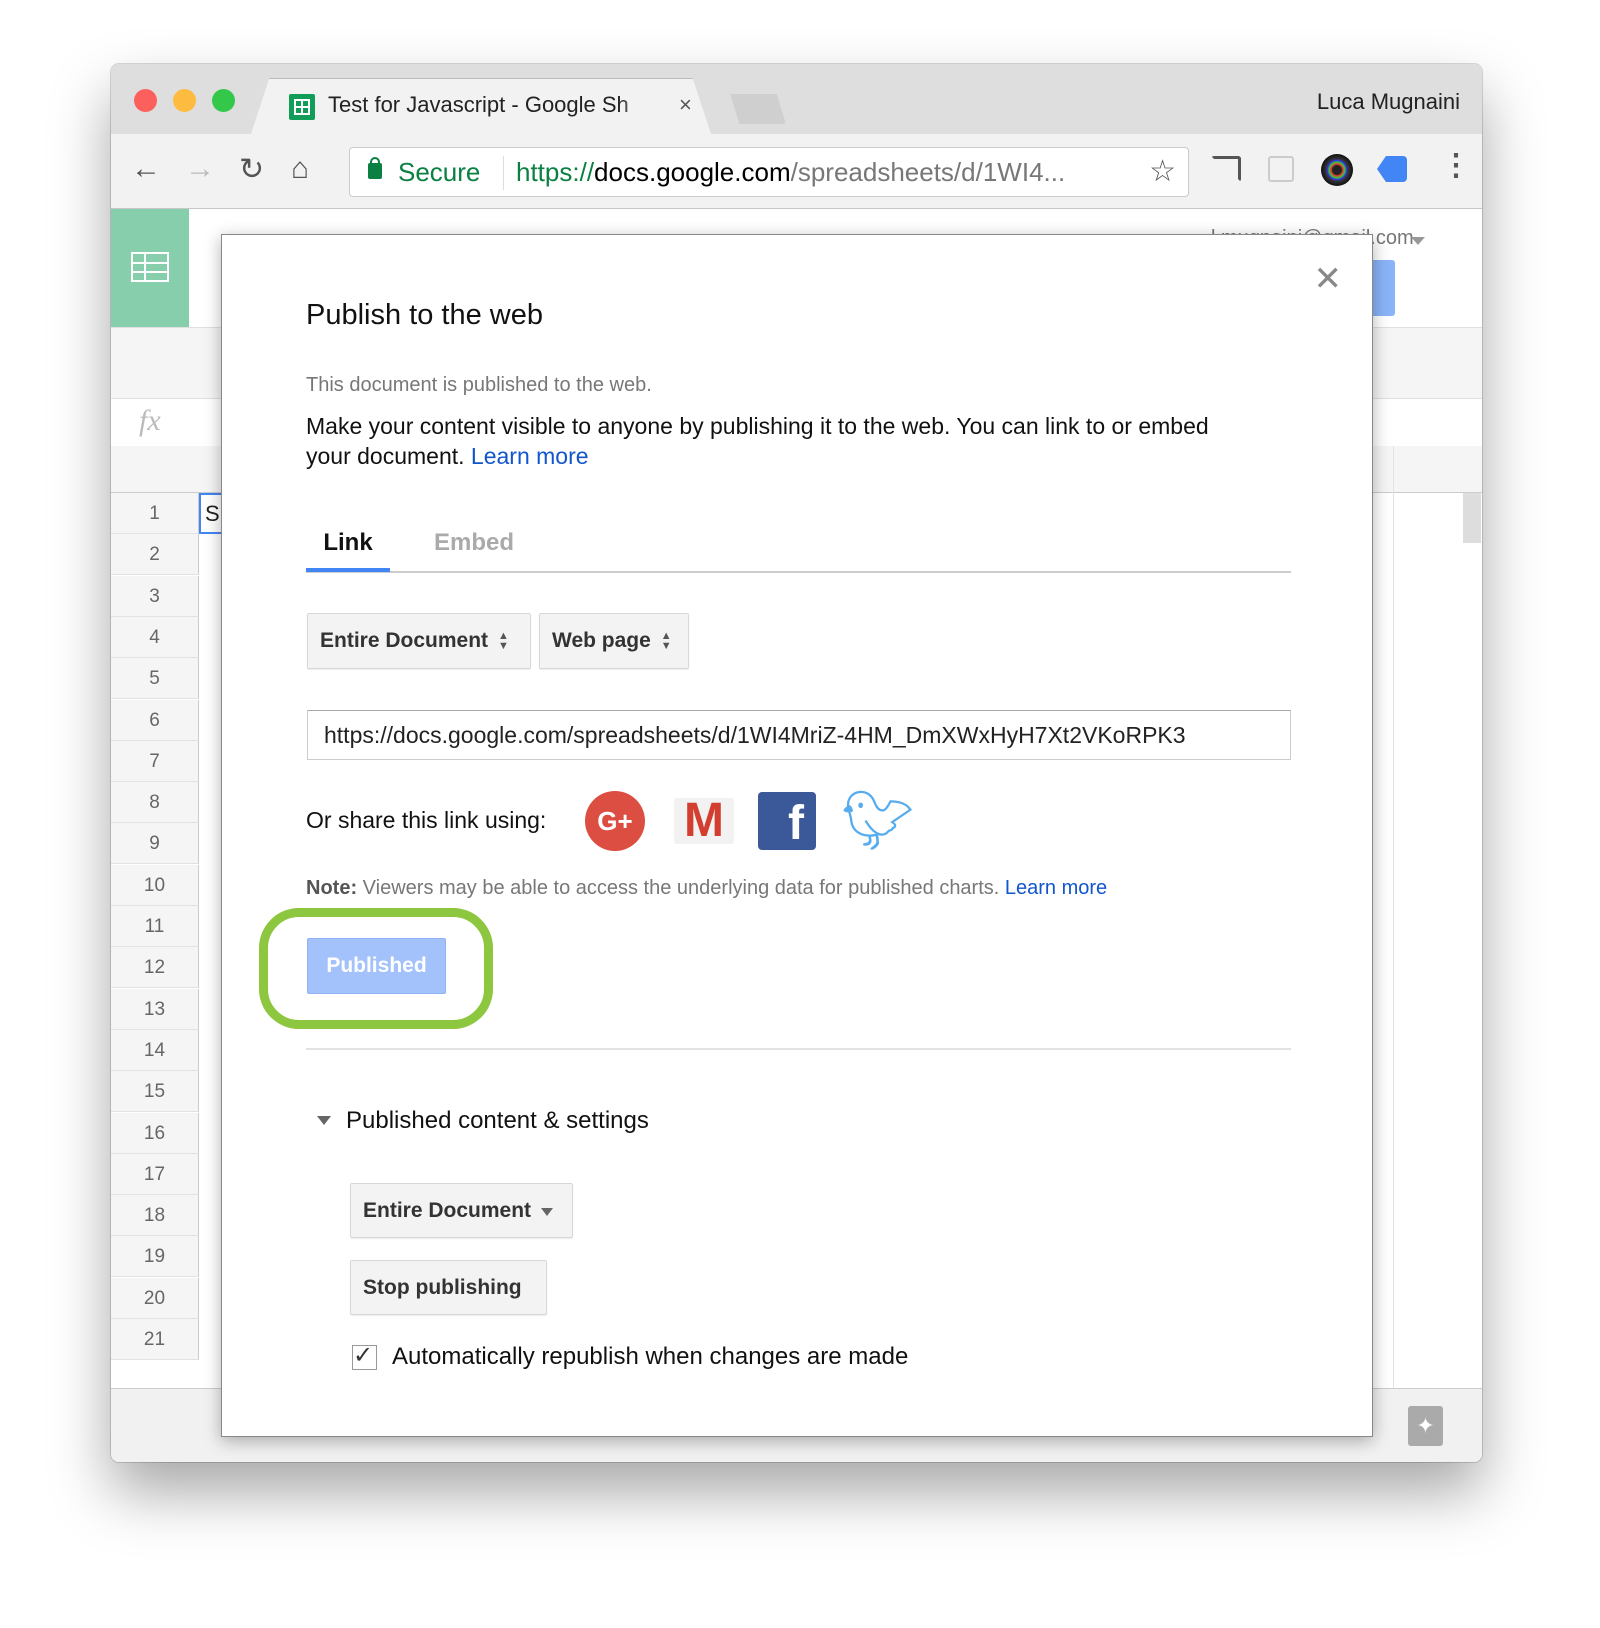 The height and width of the screenshot is (1628, 1600). Describe the element at coordinates (155, 637) in the screenshot. I see `row-header: 4` at that location.